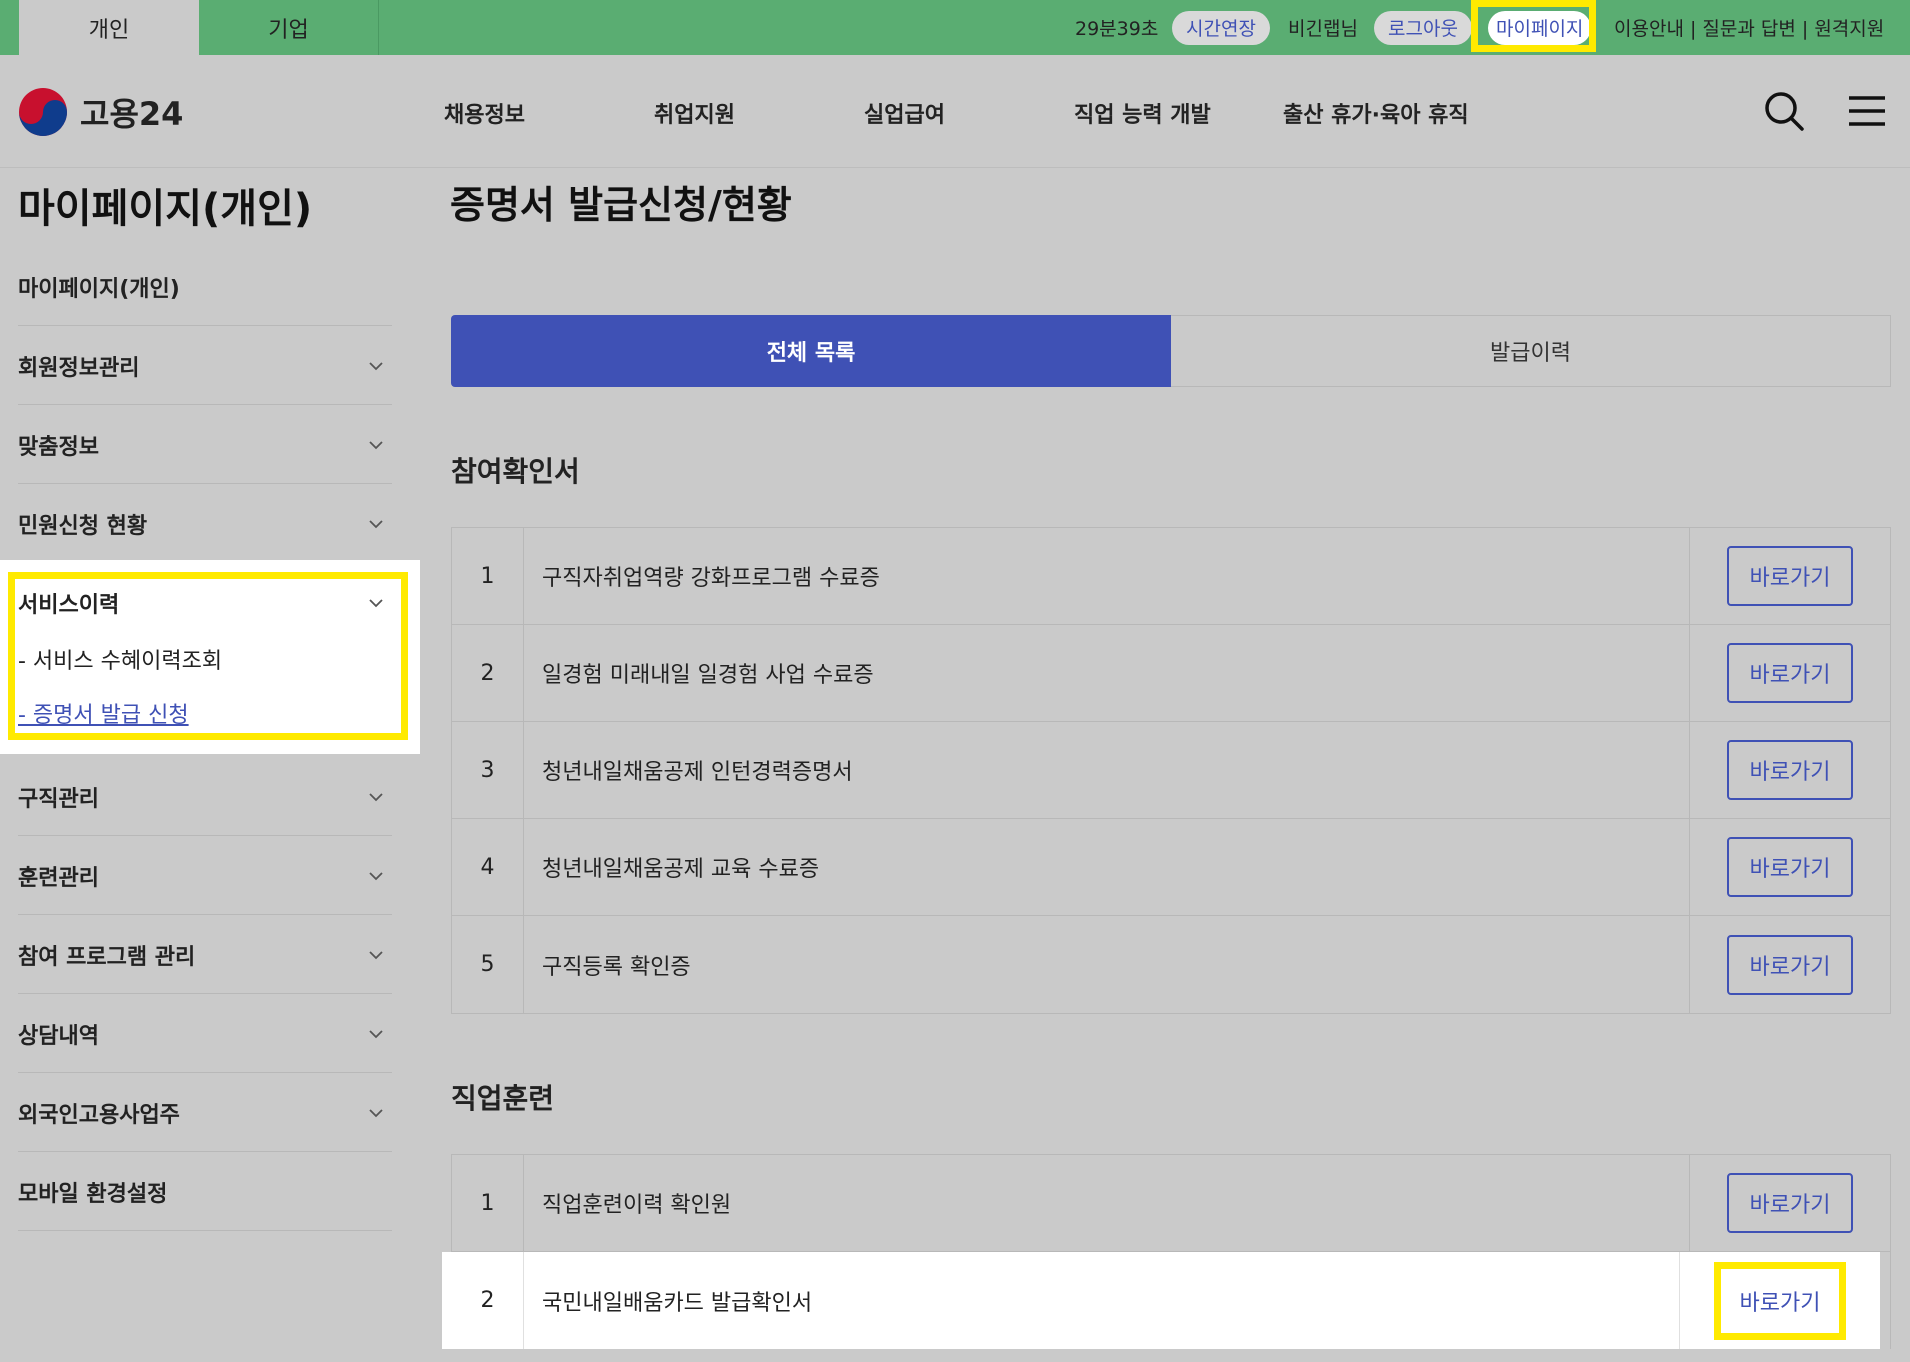 The height and width of the screenshot is (1362, 1910). Describe the element at coordinates (1107, 1203) in the screenshot. I see `certificate-name: 직업훈련이력 확인원` at that location.